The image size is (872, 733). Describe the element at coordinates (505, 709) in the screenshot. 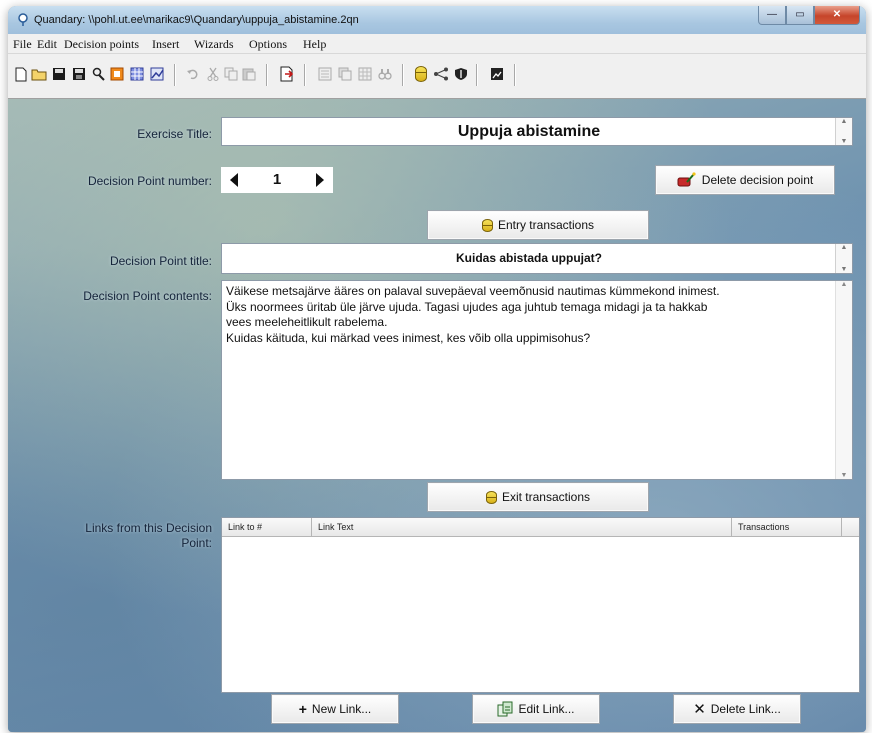

I see `edit-link-icon` at that location.